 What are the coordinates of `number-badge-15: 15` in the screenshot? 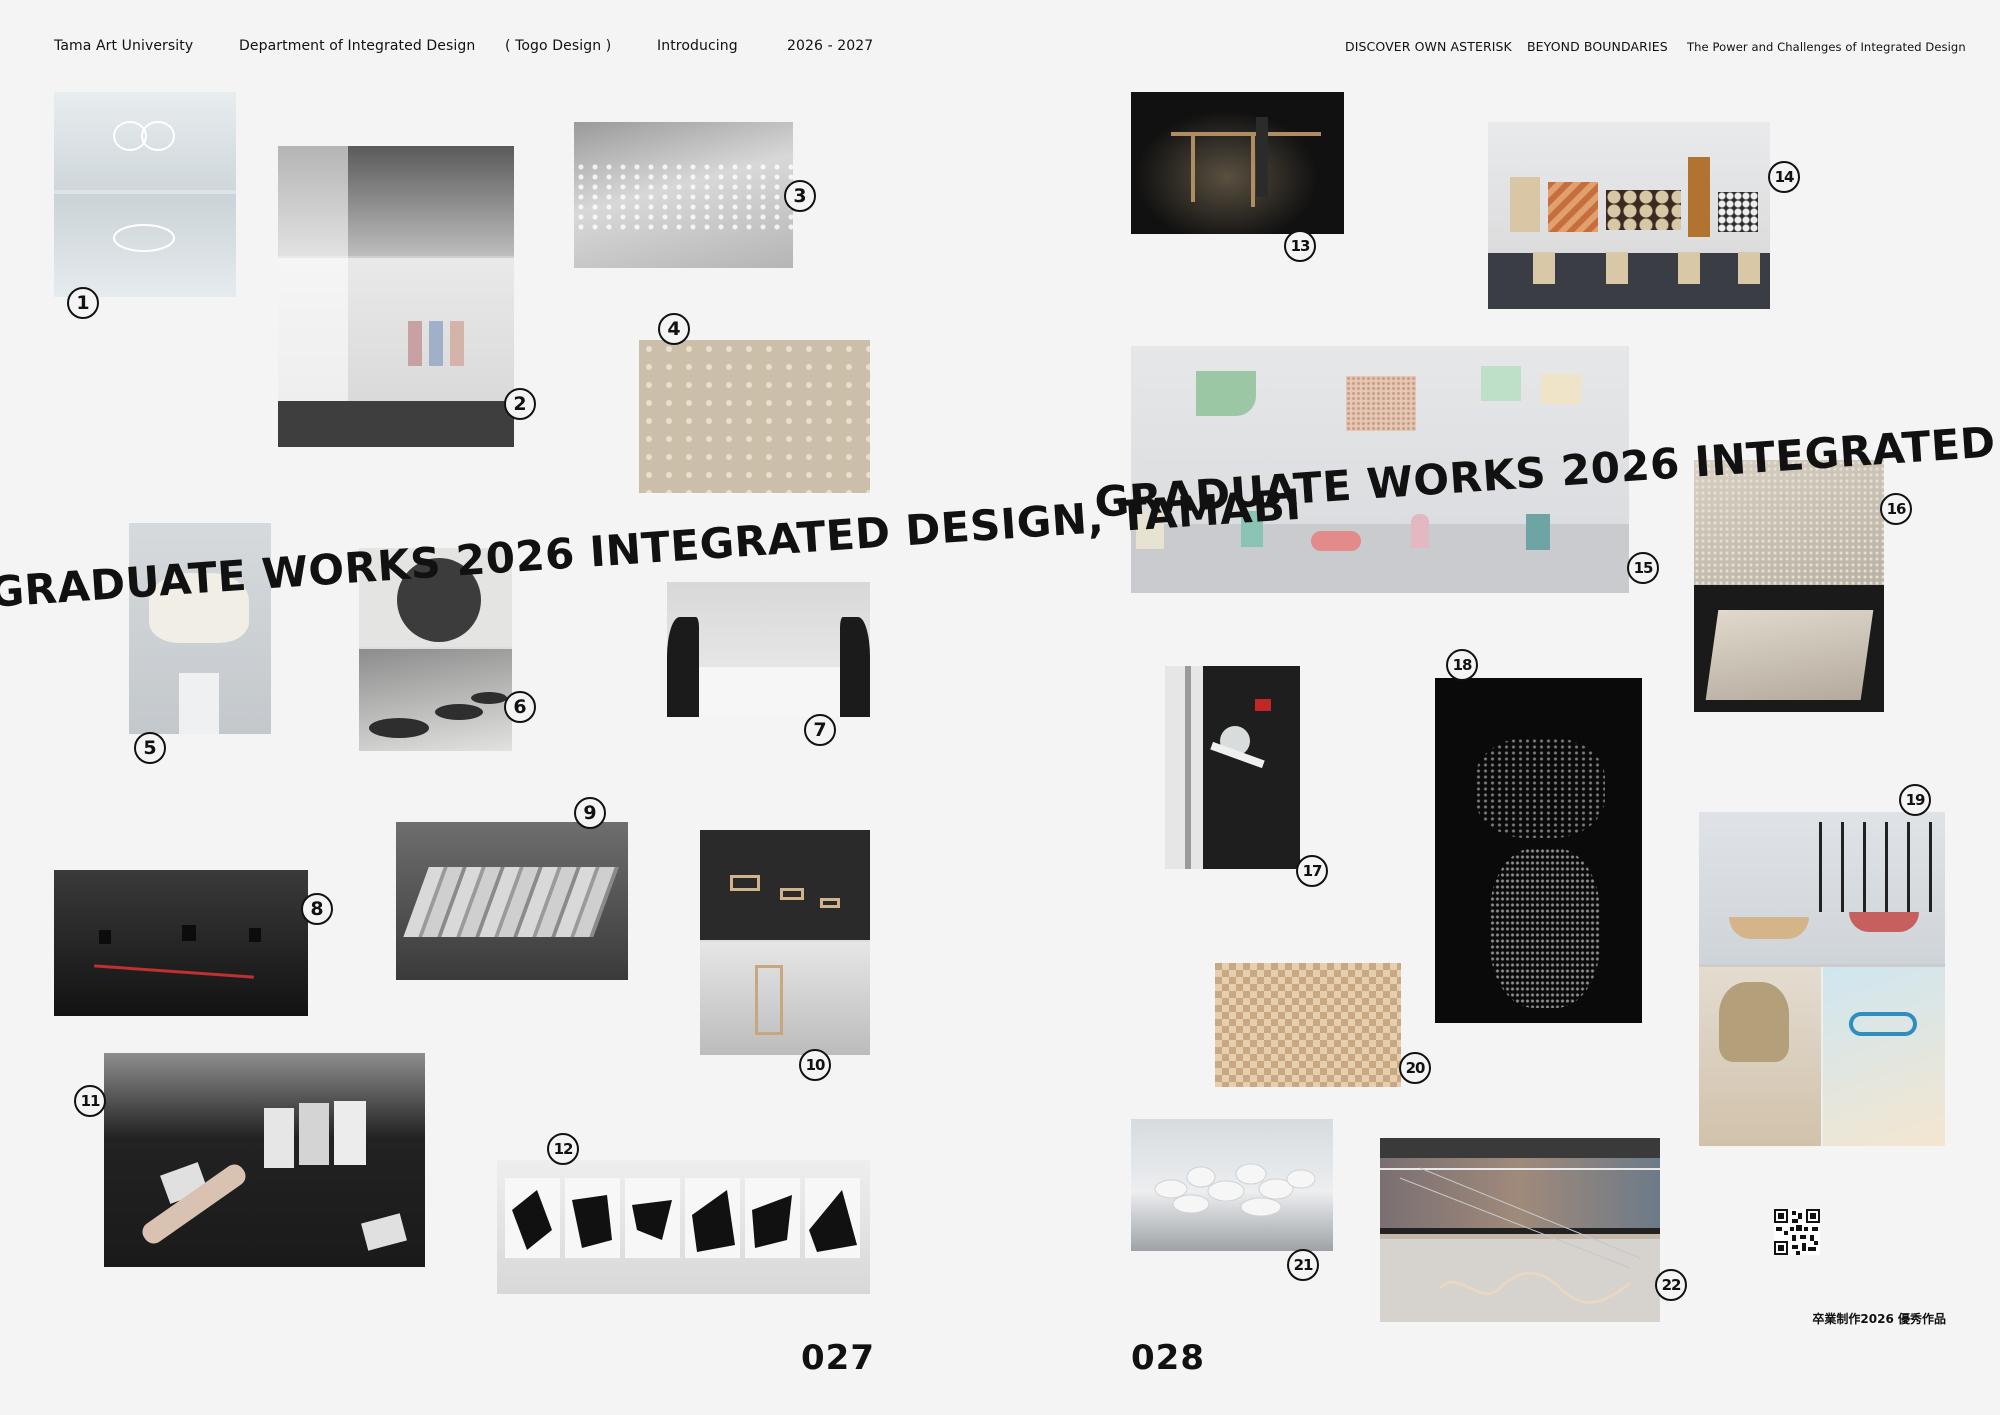 It's located at (1643, 568).